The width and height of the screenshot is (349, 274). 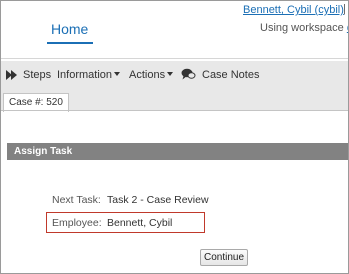 What do you see at coordinates (37, 75) in the screenshot?
I see `steps-menu: Steps` at bounding box center [37, 75].